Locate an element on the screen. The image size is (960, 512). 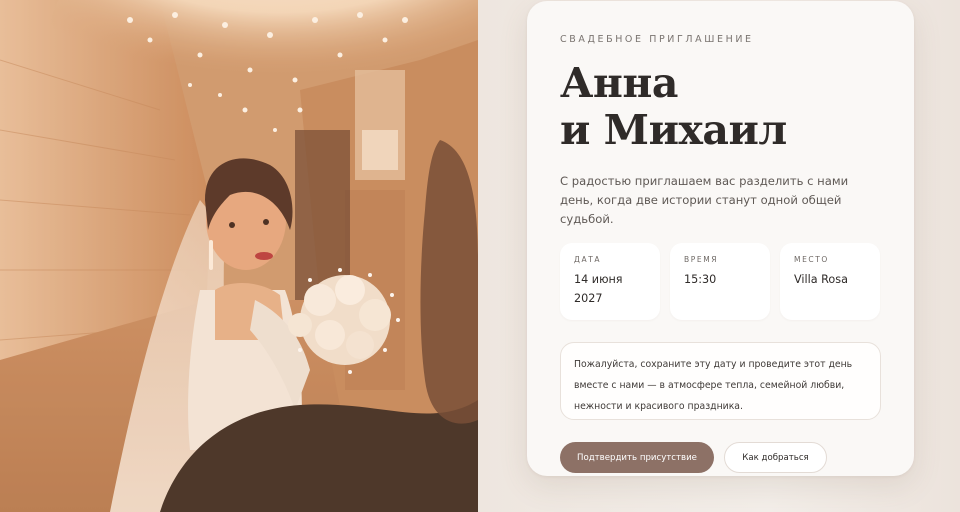
action-buttons: Подтвердить присутствие Как добраться is located at coordinates (720, 457).